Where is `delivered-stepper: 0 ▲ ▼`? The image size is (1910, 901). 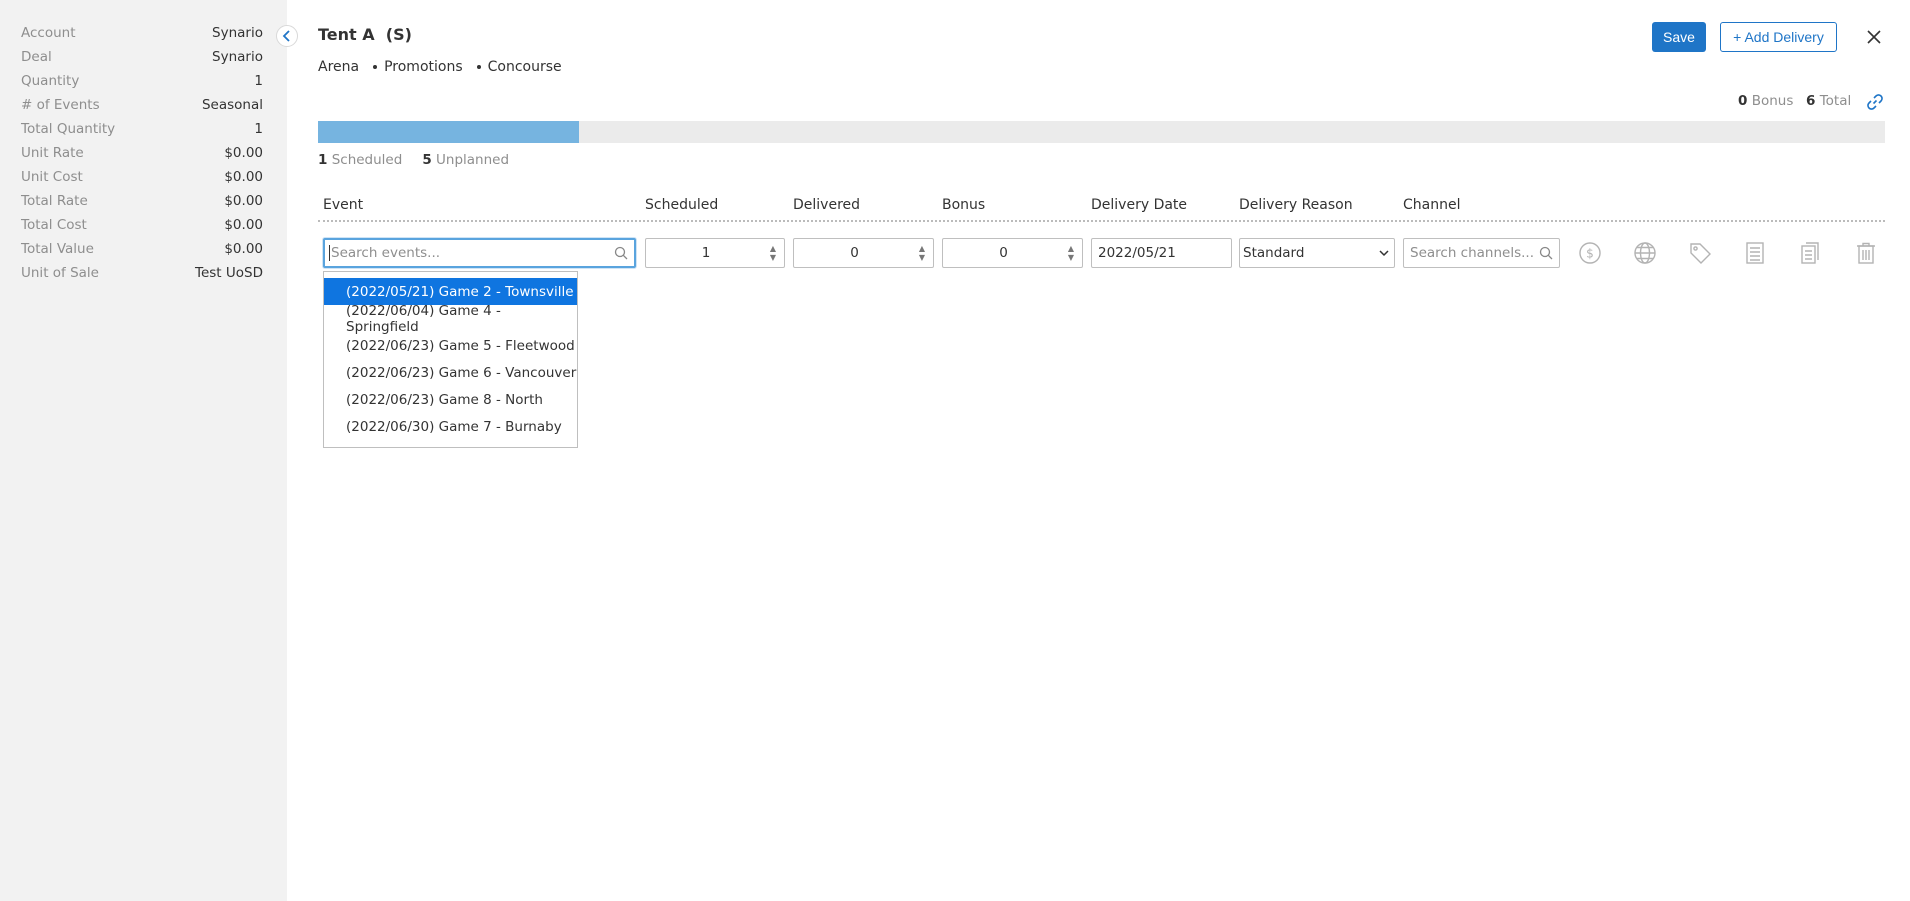
delivered-stepper: 0 ▲ ▼ is located at coordinates (863, 253).